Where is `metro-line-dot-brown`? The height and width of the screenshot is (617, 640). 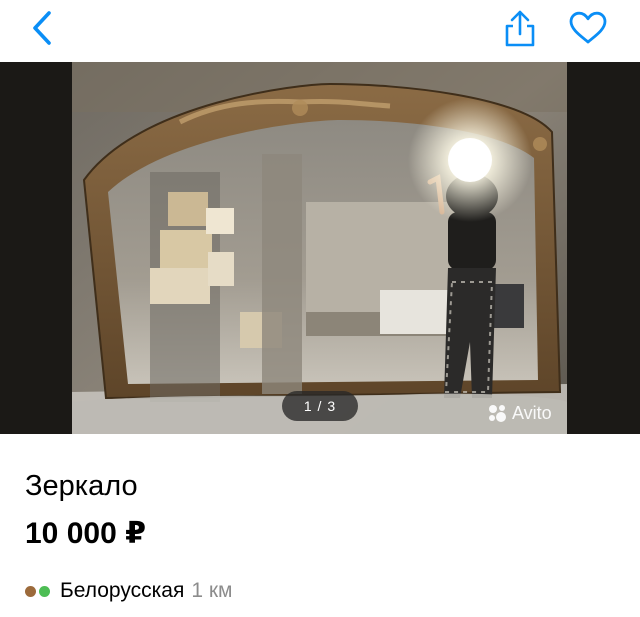 metro-line-dot-brown is located at coordinates (30, 591).